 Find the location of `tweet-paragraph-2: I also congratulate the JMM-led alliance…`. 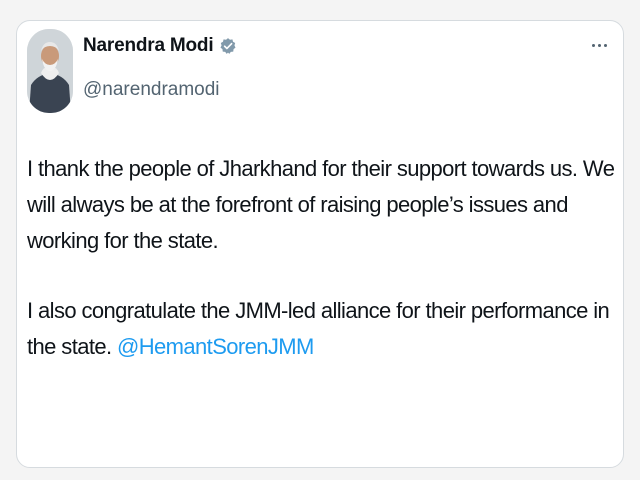

tweet-paragraph-2: I also congratulate the JMM-led alliance… is located at coordinates (322, 329).